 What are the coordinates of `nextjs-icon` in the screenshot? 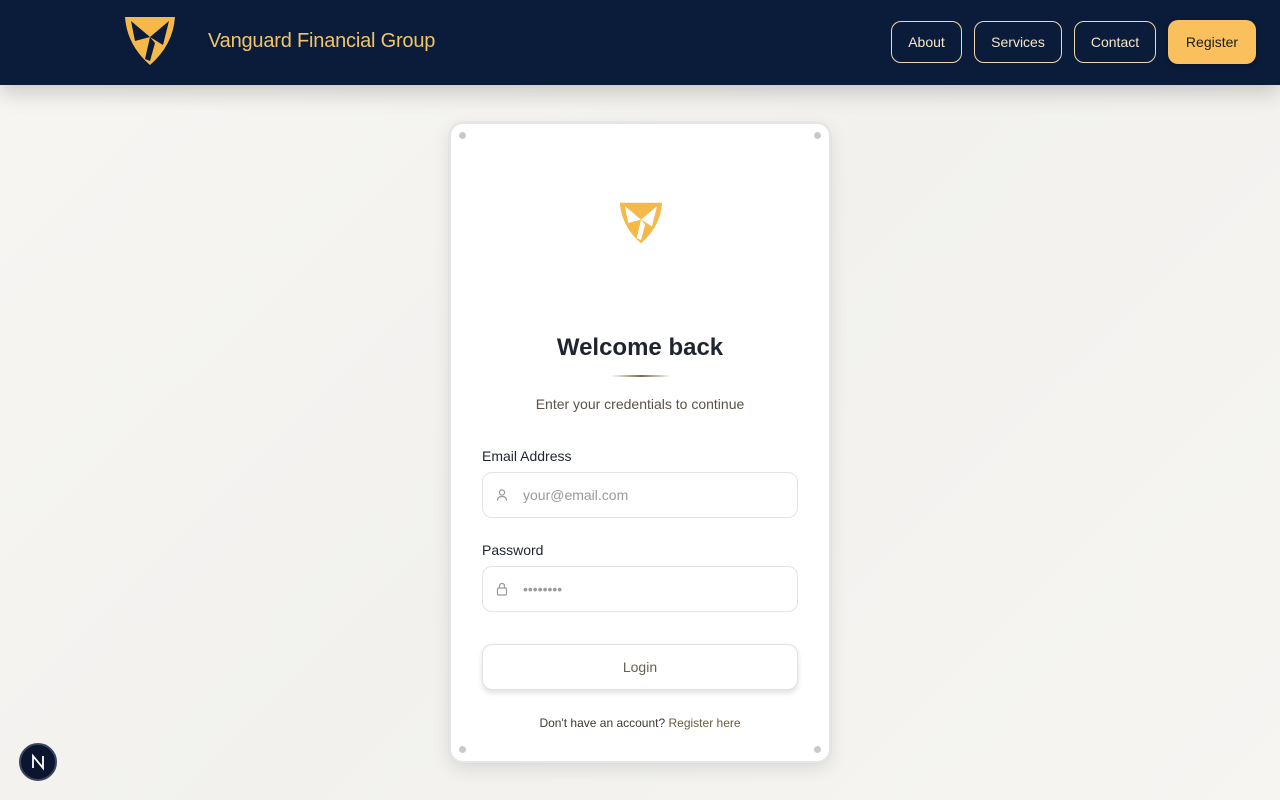 It's located at (38, 762).